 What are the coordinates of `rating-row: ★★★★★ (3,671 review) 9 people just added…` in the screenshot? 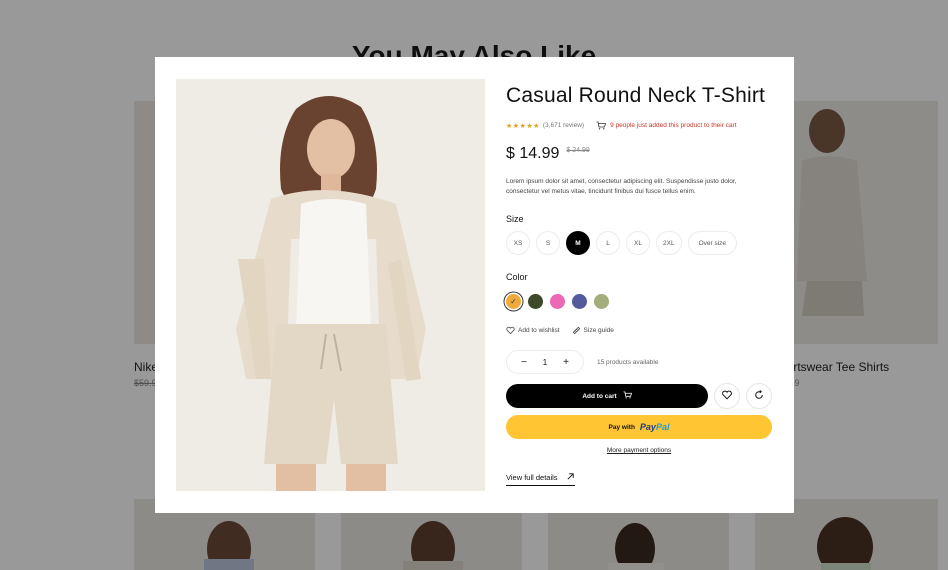 It's located at (621, 125).